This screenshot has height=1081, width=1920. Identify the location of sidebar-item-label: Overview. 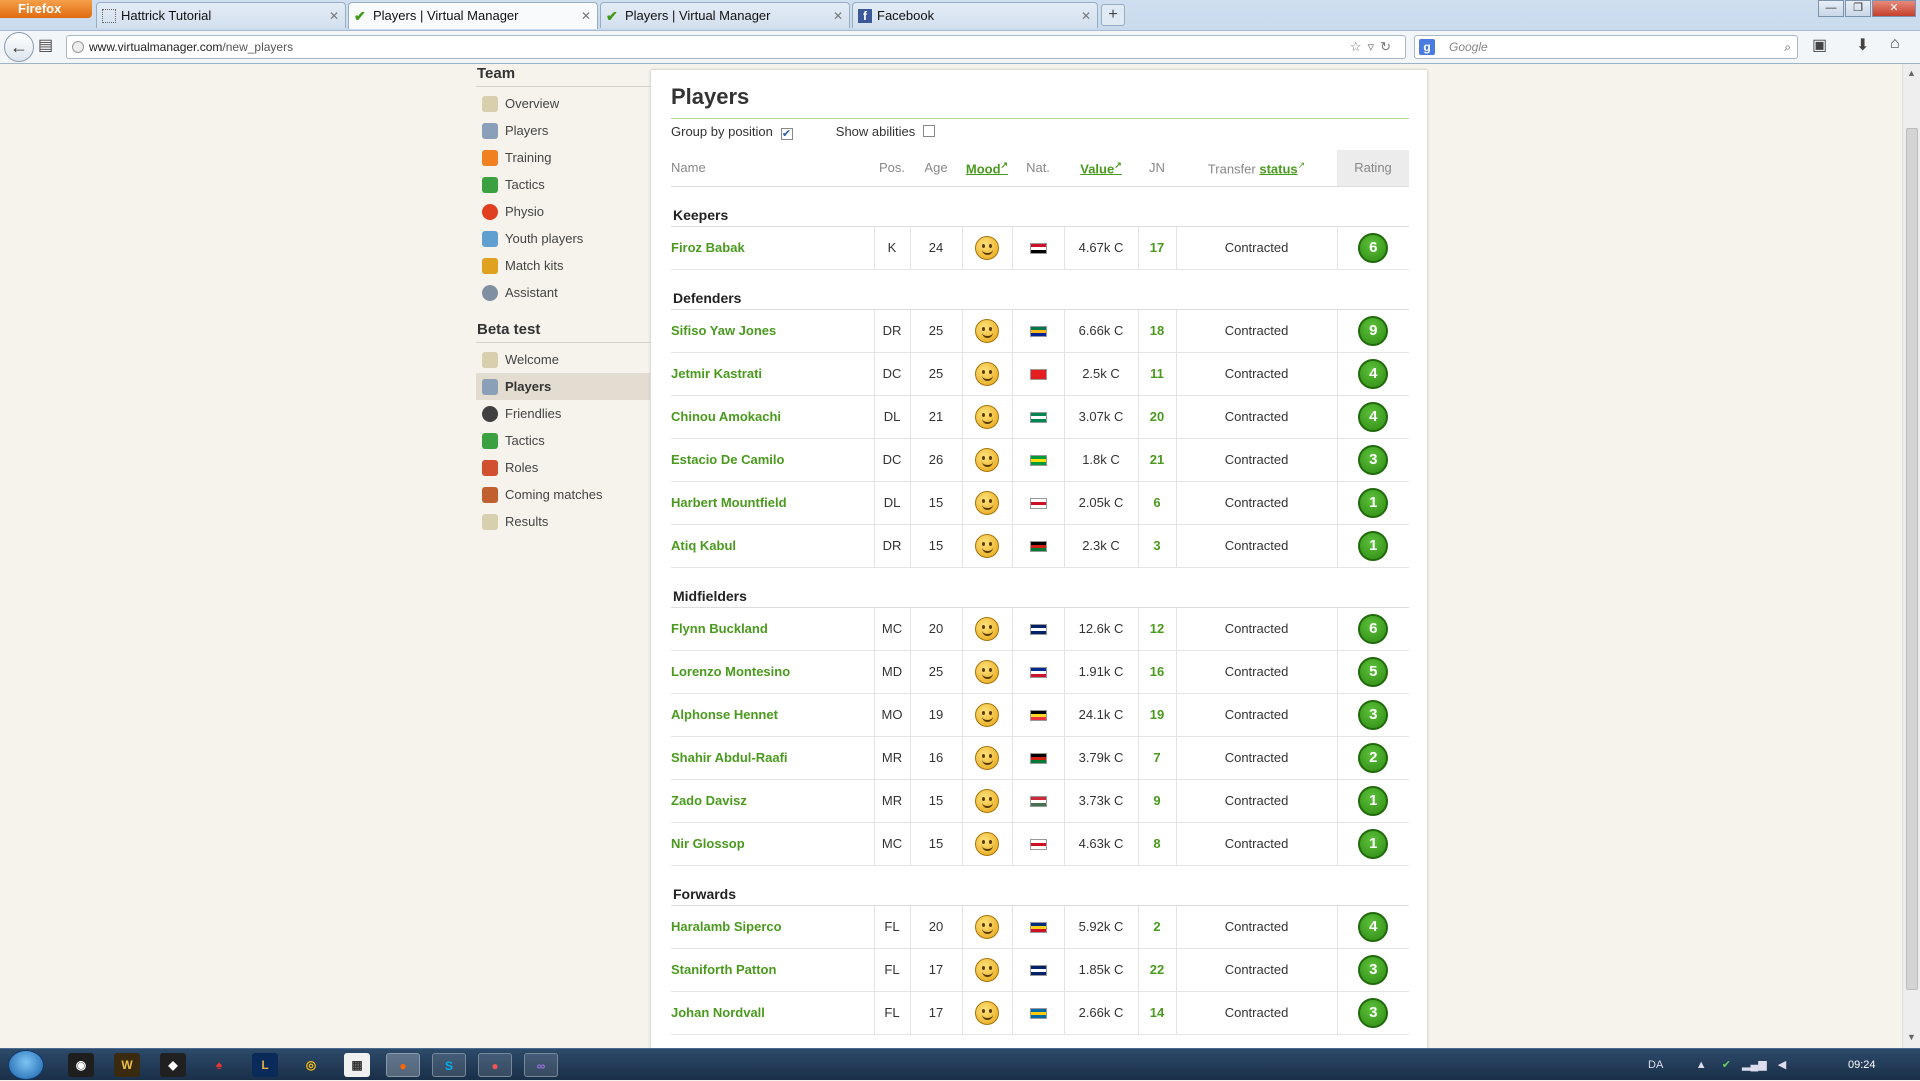
(532, 103).